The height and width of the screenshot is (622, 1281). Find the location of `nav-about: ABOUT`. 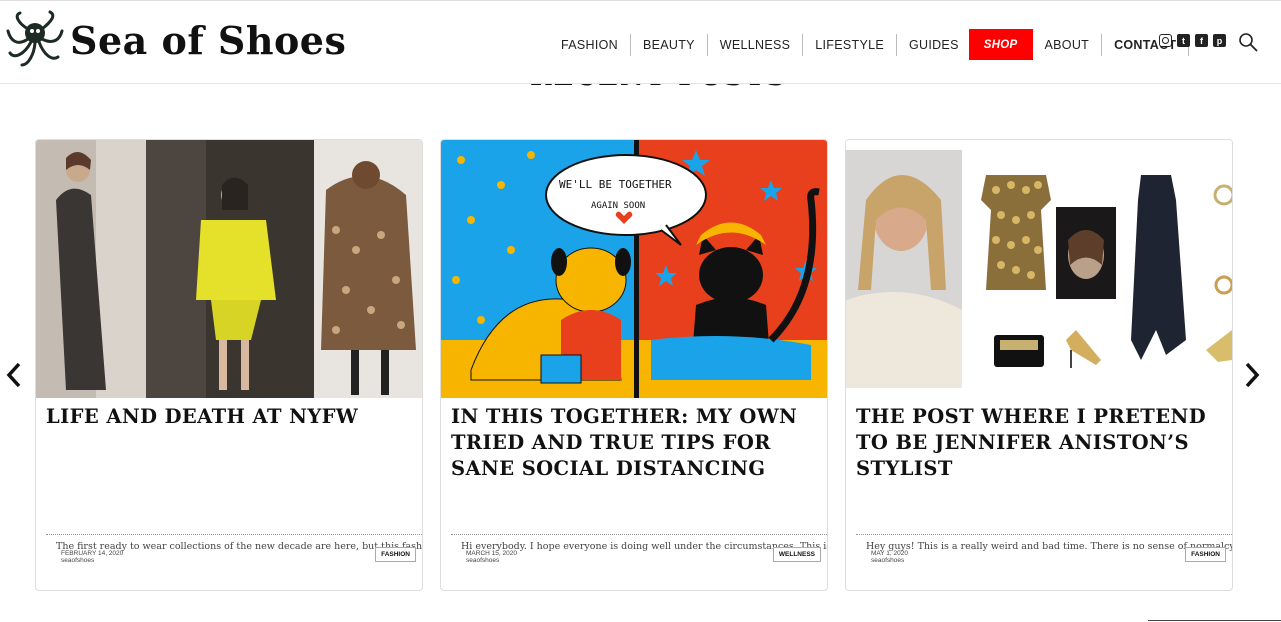

nav-about: ABOUT is located at coordinates (1068, 44).